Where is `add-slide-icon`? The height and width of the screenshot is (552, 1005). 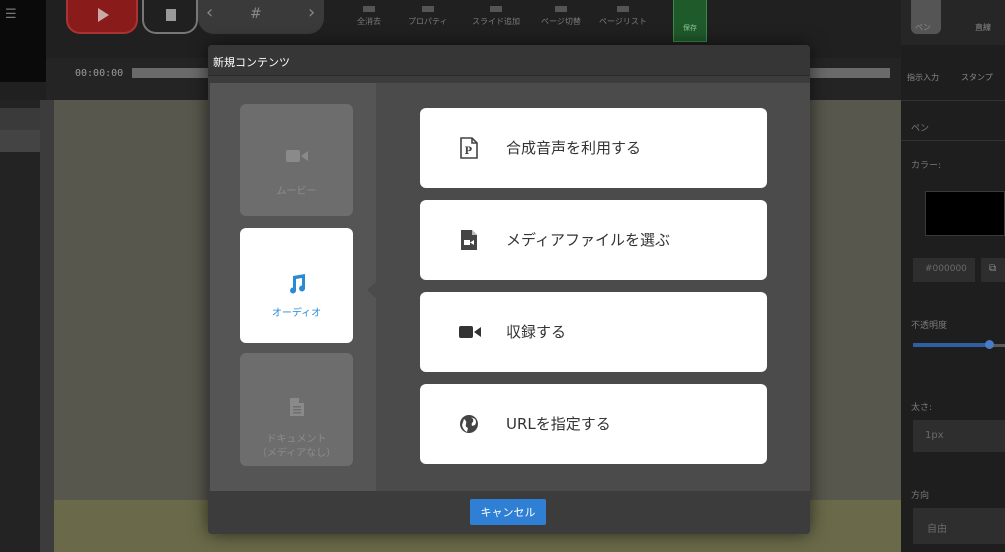 add-slide-icon is located at coordinates (496, 9).